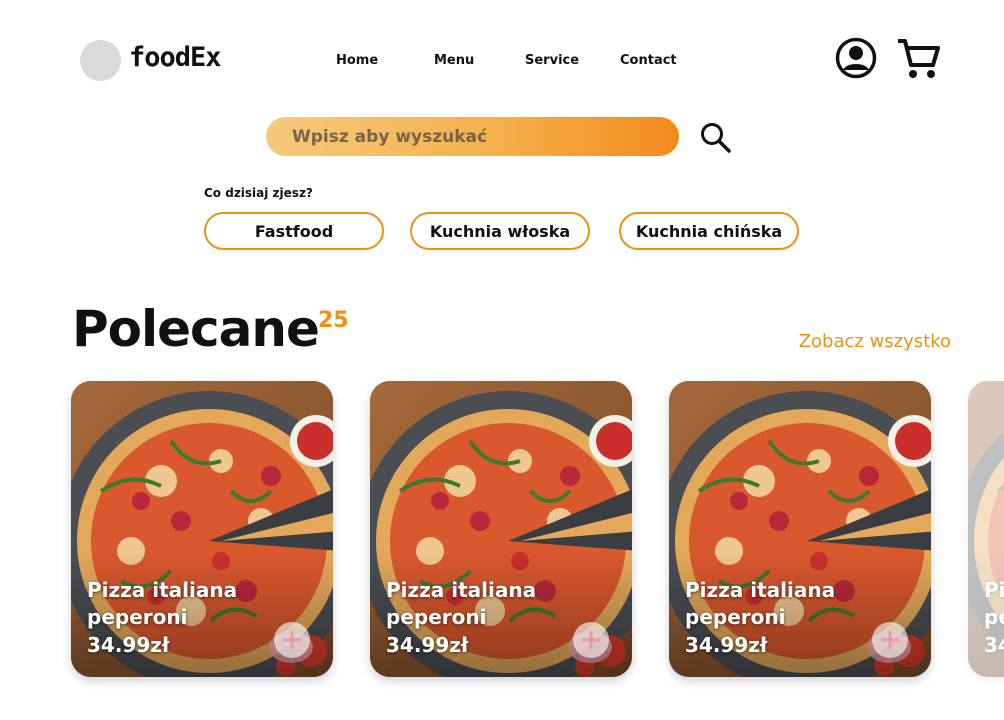 The width and height of the screenshot is (1004, 720). What do you see at coordinates (709, 231) in the screenshot?
I see `category-chip-chinese: Kuchnia chińska` at bounding box center [709, 231].